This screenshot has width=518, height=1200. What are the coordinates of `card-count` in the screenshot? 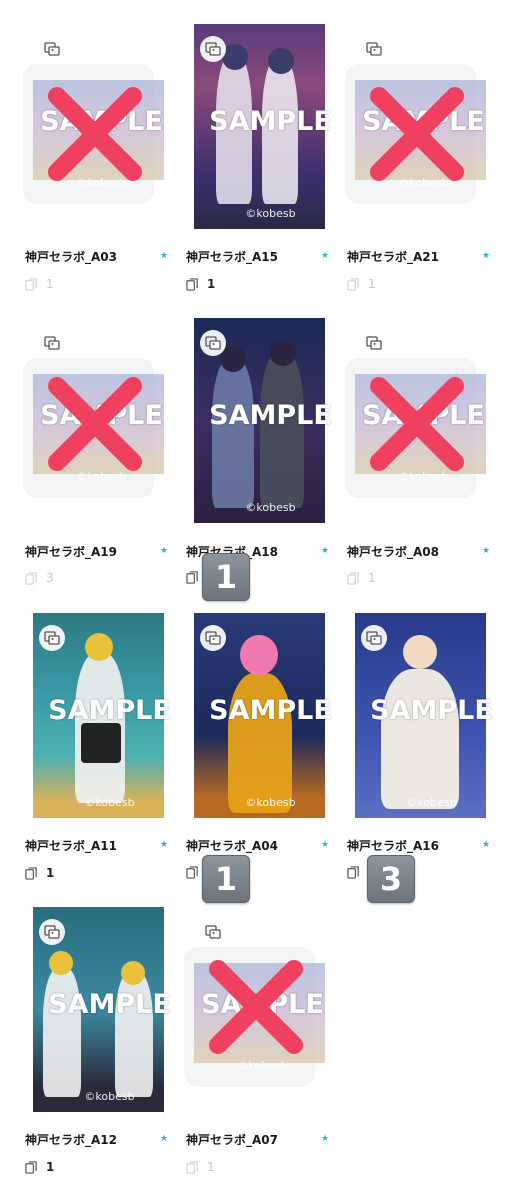 It's located at (357, 872).